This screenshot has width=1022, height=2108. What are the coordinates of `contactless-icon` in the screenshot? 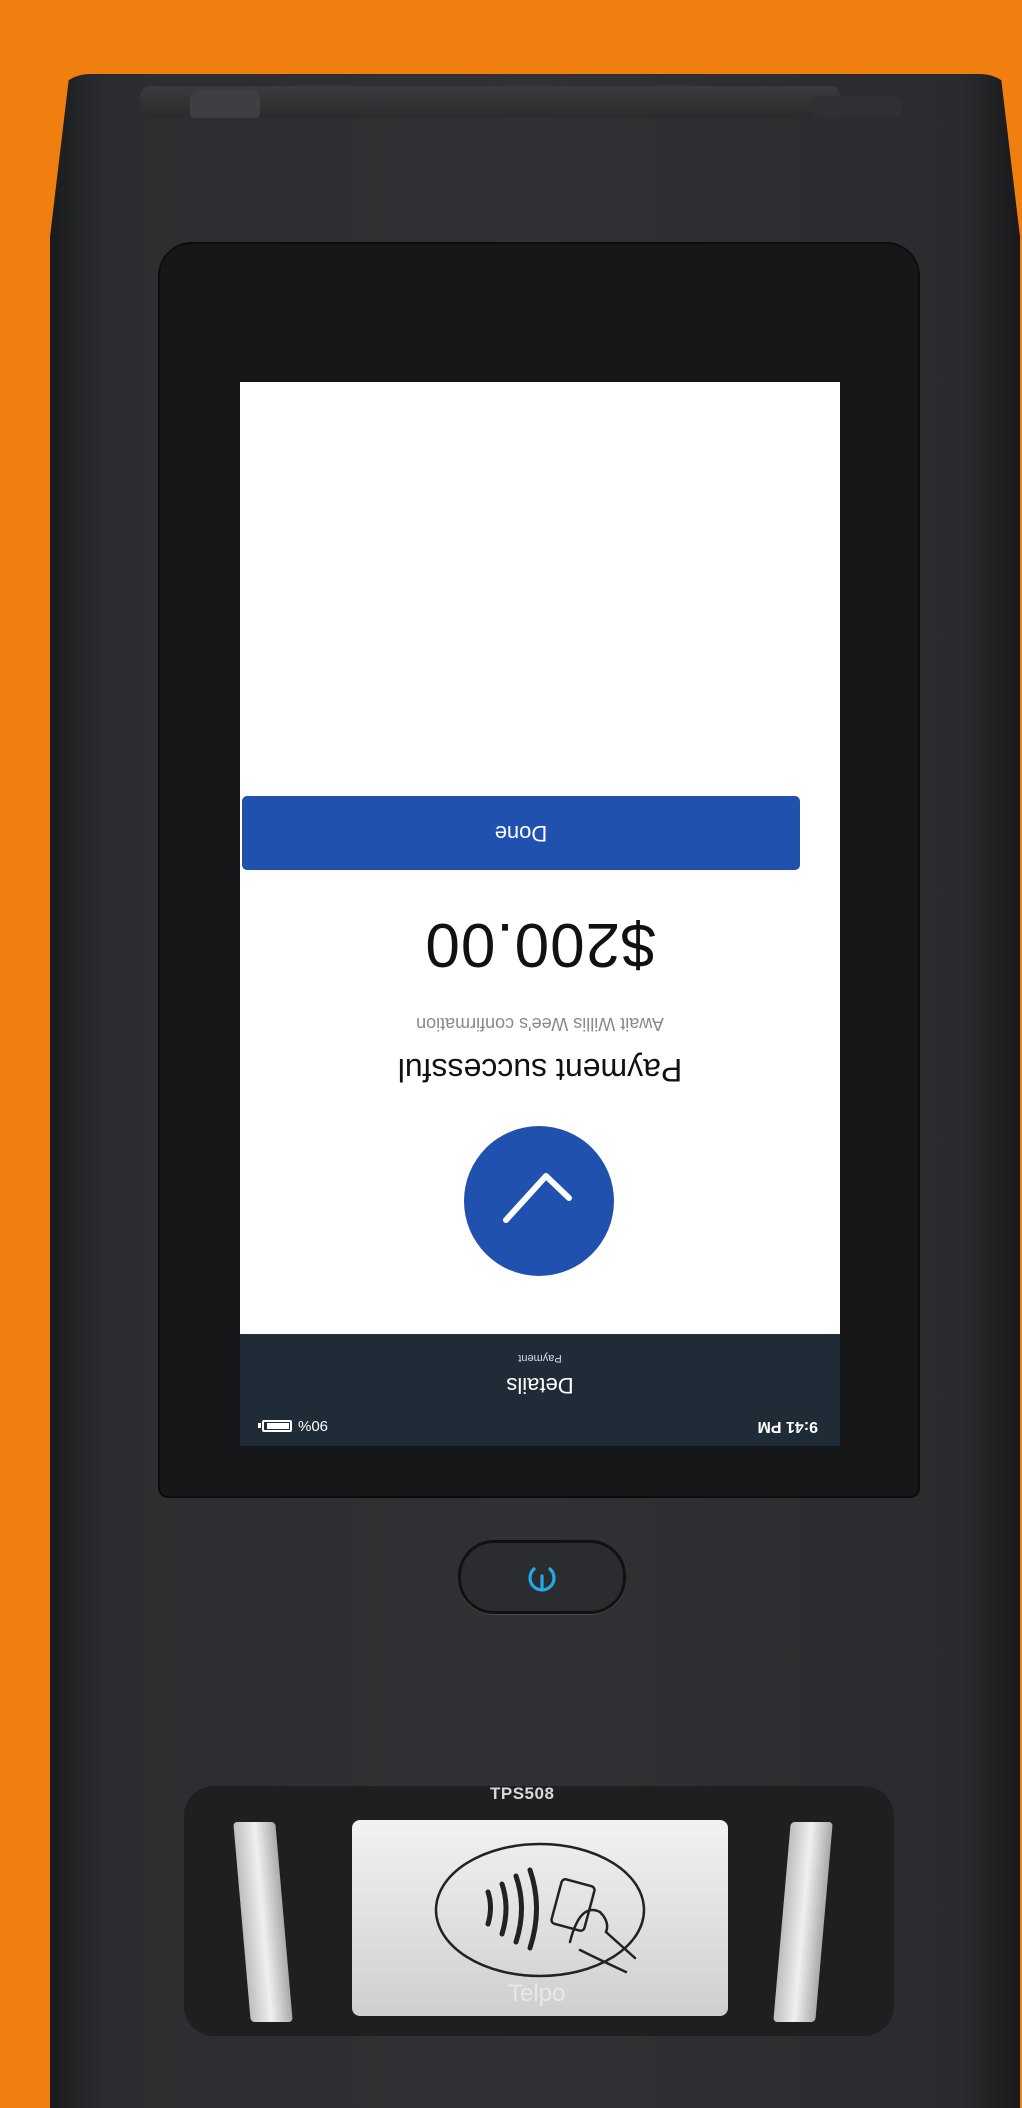 It's located at (540, 1910).